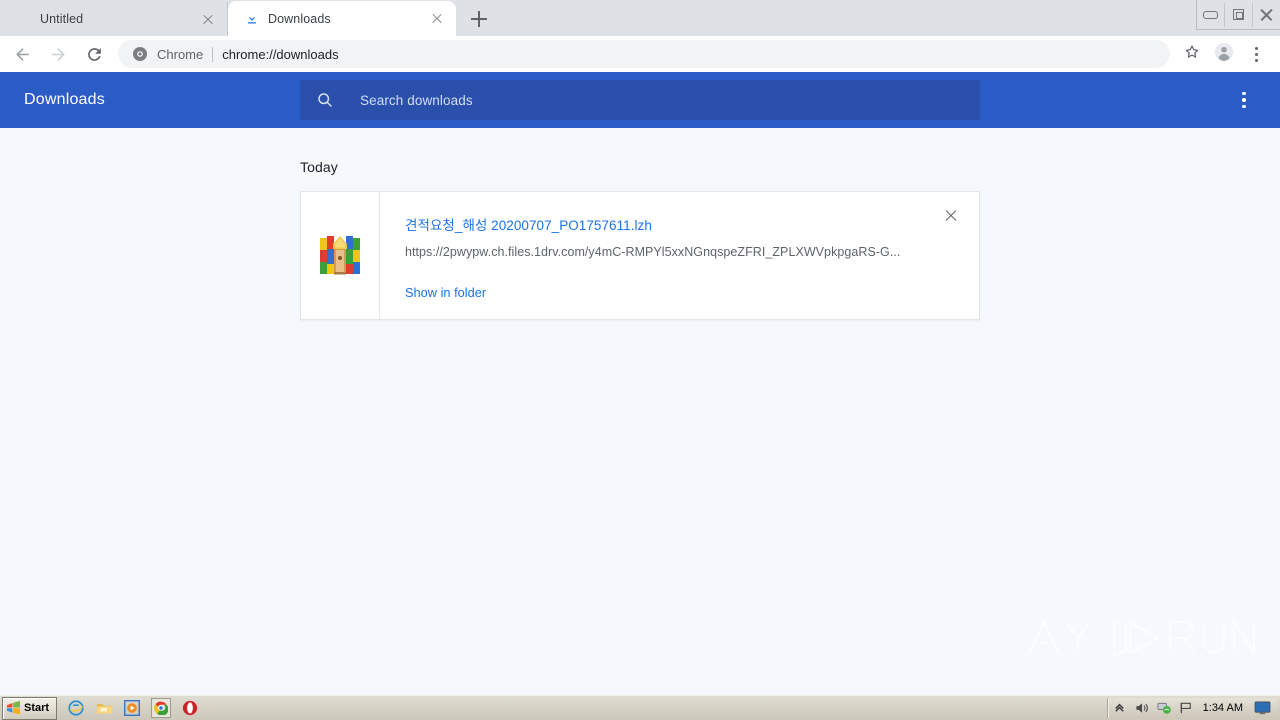 The image size is (1280, 720). I want to click on back-button, so click(22, 54).